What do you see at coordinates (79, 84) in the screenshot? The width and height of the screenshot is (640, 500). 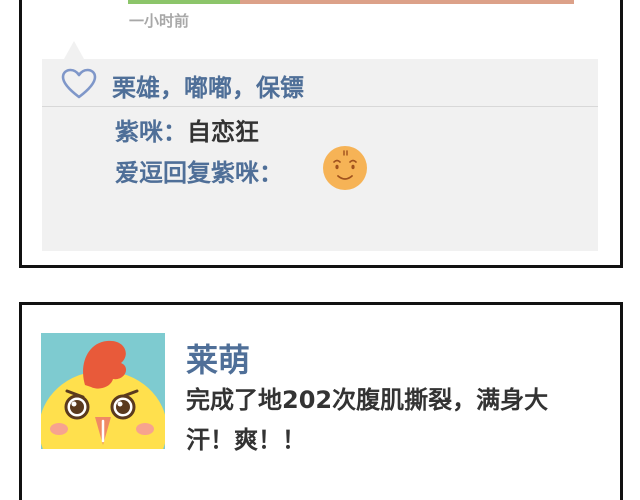 I see `heart-icon` at bounding box center [79, 84].